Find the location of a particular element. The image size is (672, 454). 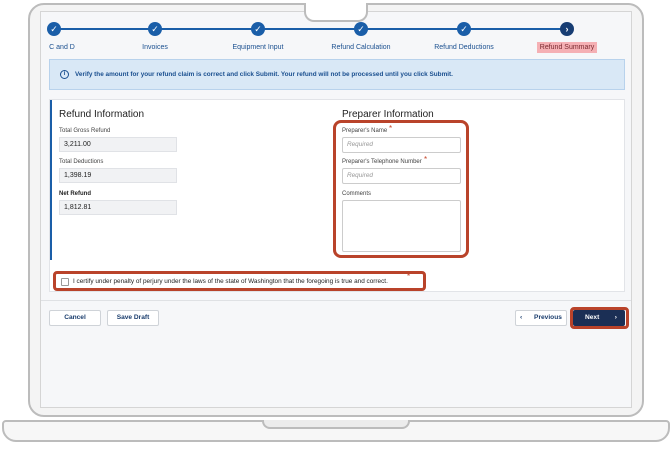

next-button-highlight is located at coordinates (599, 318).